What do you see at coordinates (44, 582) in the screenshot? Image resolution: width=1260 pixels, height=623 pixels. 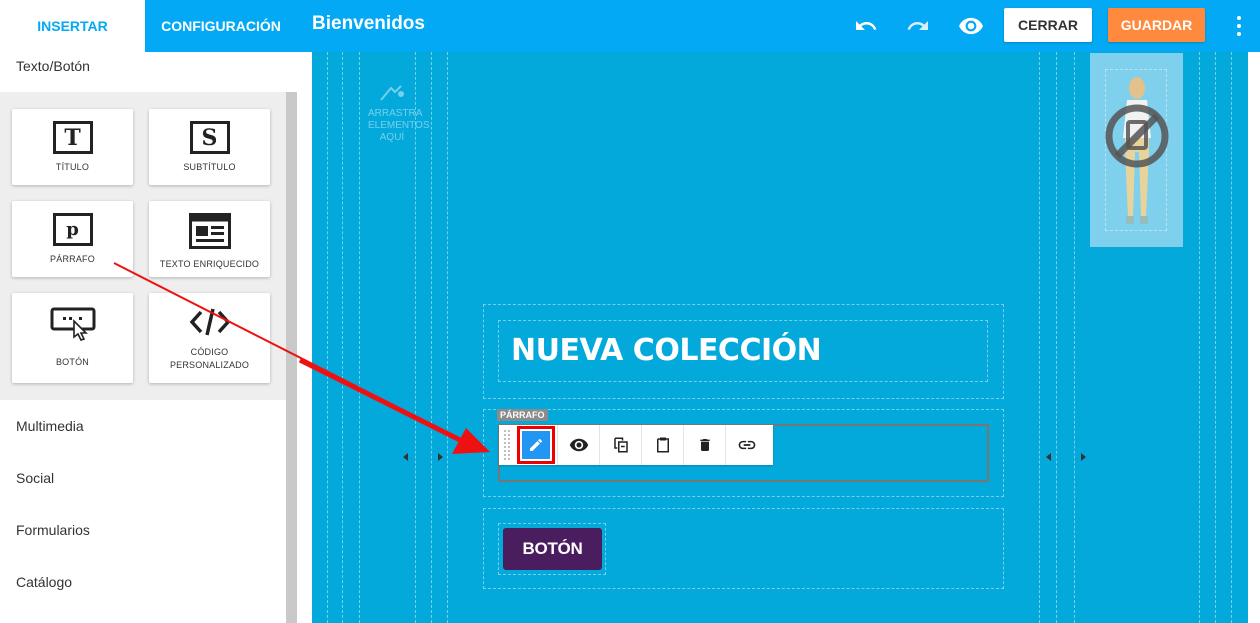 I see `section-catalogo: Catálogo` at bounding box center [44, 582].